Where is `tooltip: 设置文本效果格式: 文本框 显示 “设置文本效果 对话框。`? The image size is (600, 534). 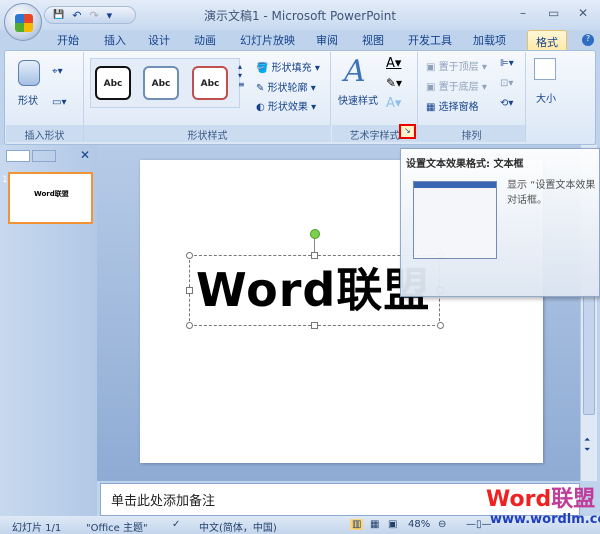
tooltip: 设置文本效果格式: 文本框 显示 “设置文本效果 对话框。 is located at coordinates (500, 222).